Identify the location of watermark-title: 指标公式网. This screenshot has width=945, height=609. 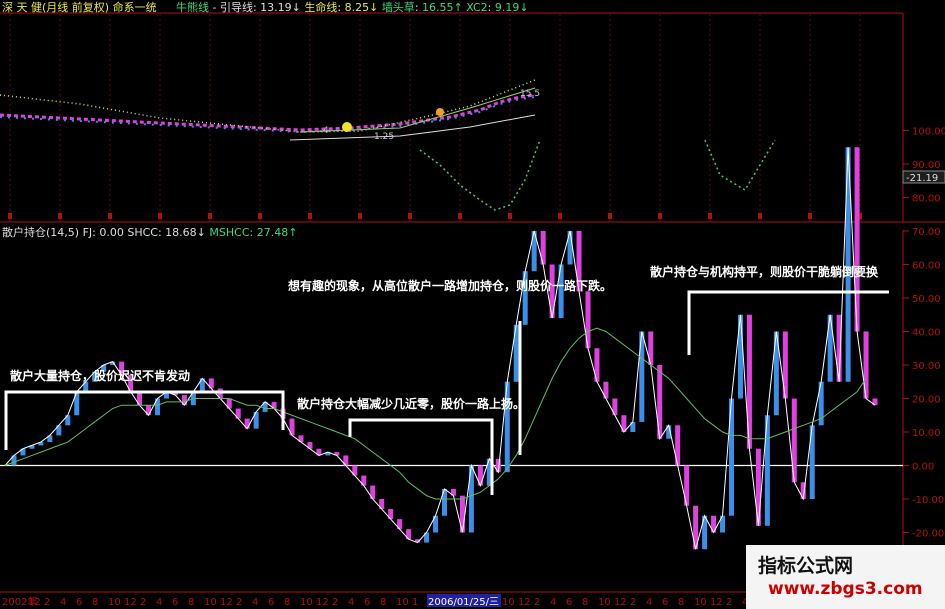
(806, 566).